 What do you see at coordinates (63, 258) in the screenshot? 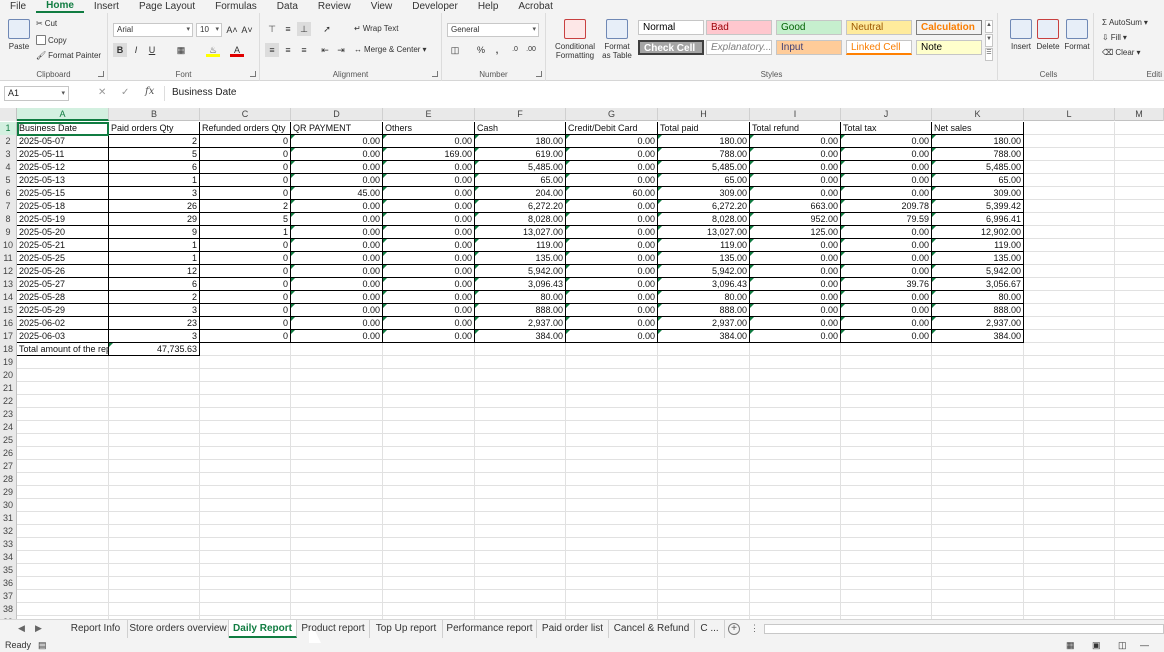
I see `date-cell: 2025-05-25` at bounding box center [63, 258].